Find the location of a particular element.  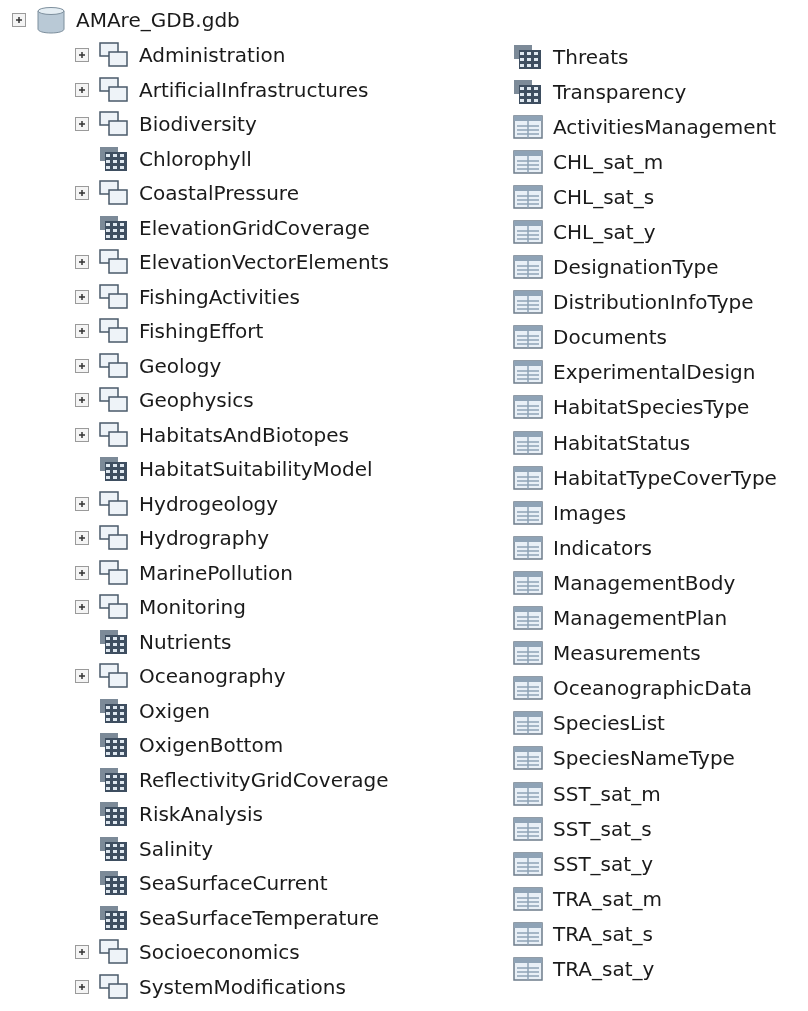

tree-item-label: ManagementBody is located at coordinates (644, 582).